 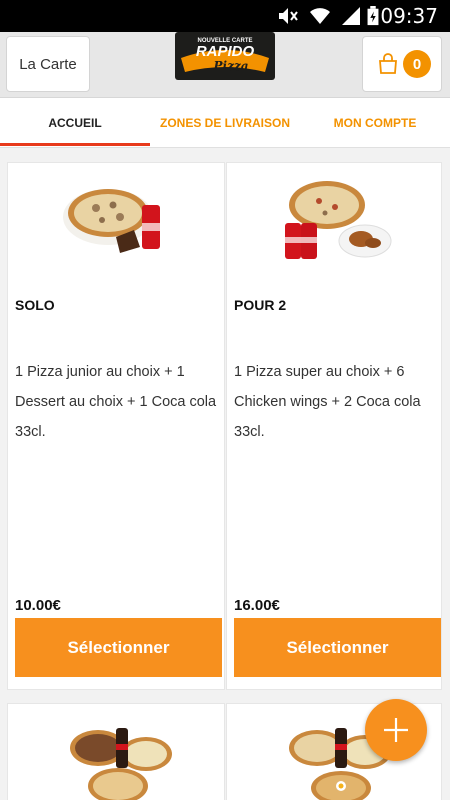 I want to click on rapido-pizza-logo: NOUVELLE CARTE RAPIDO Pizza, so click(x=225, y=56).